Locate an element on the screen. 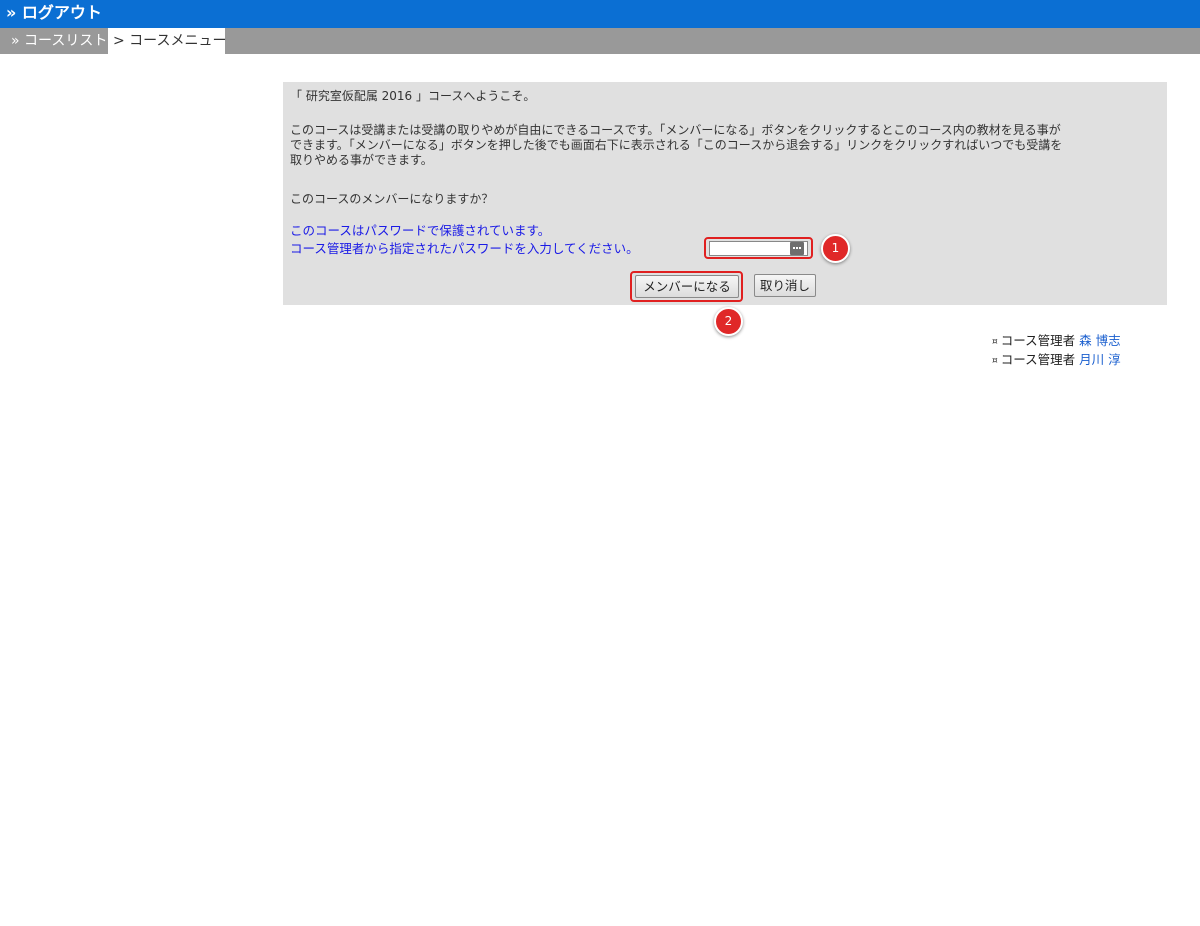 The height and width of the screenshot is (926, 1200). cancel-button: 取り消し is located at coordinates (785, 285).